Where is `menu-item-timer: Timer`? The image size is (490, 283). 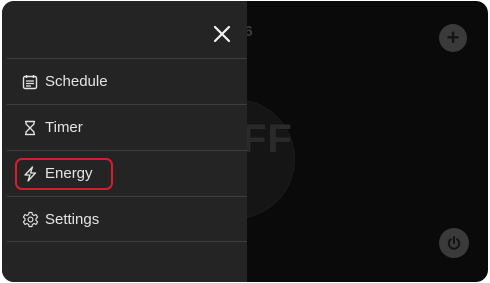
menu-item-timer: Timer is located at coordinates (127, 127).